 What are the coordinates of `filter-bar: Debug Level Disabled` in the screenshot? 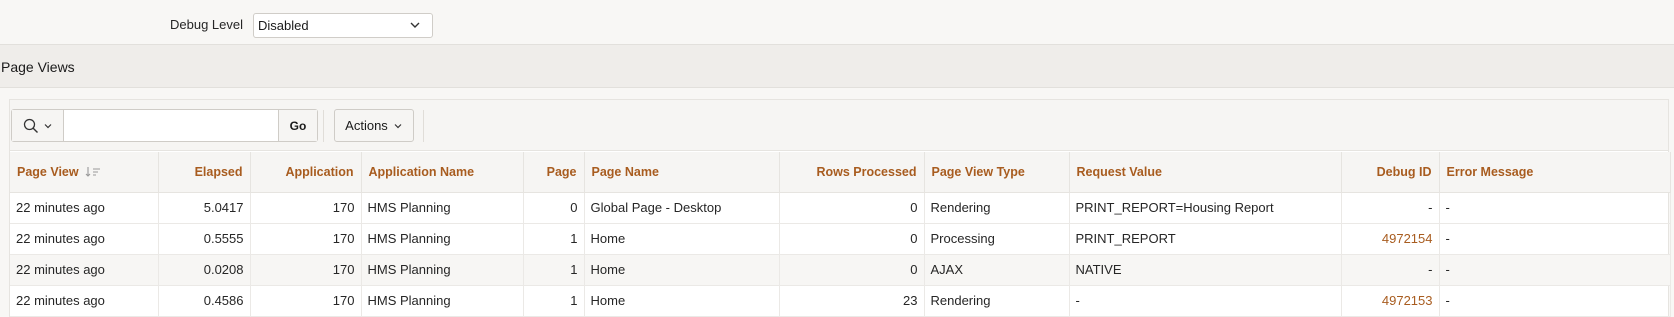 It's located at (837, 22).